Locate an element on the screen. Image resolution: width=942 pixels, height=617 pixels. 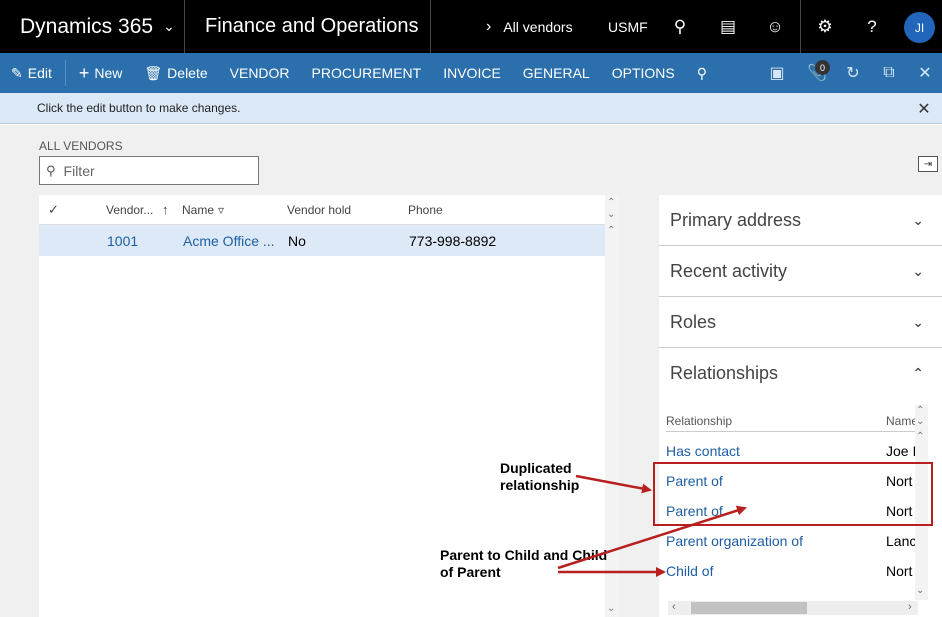
trash-icon: 🗑 is located at coordinates (153, 72).